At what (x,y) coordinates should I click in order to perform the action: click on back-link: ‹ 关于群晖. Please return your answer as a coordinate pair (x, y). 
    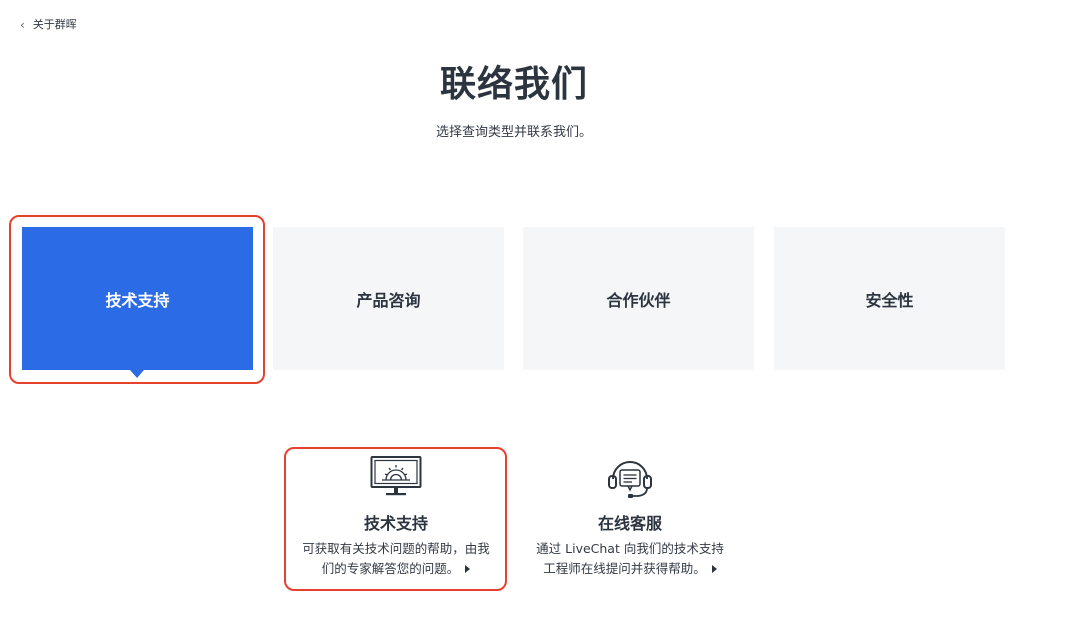
    Looking at the image, I should click on (48, 25).